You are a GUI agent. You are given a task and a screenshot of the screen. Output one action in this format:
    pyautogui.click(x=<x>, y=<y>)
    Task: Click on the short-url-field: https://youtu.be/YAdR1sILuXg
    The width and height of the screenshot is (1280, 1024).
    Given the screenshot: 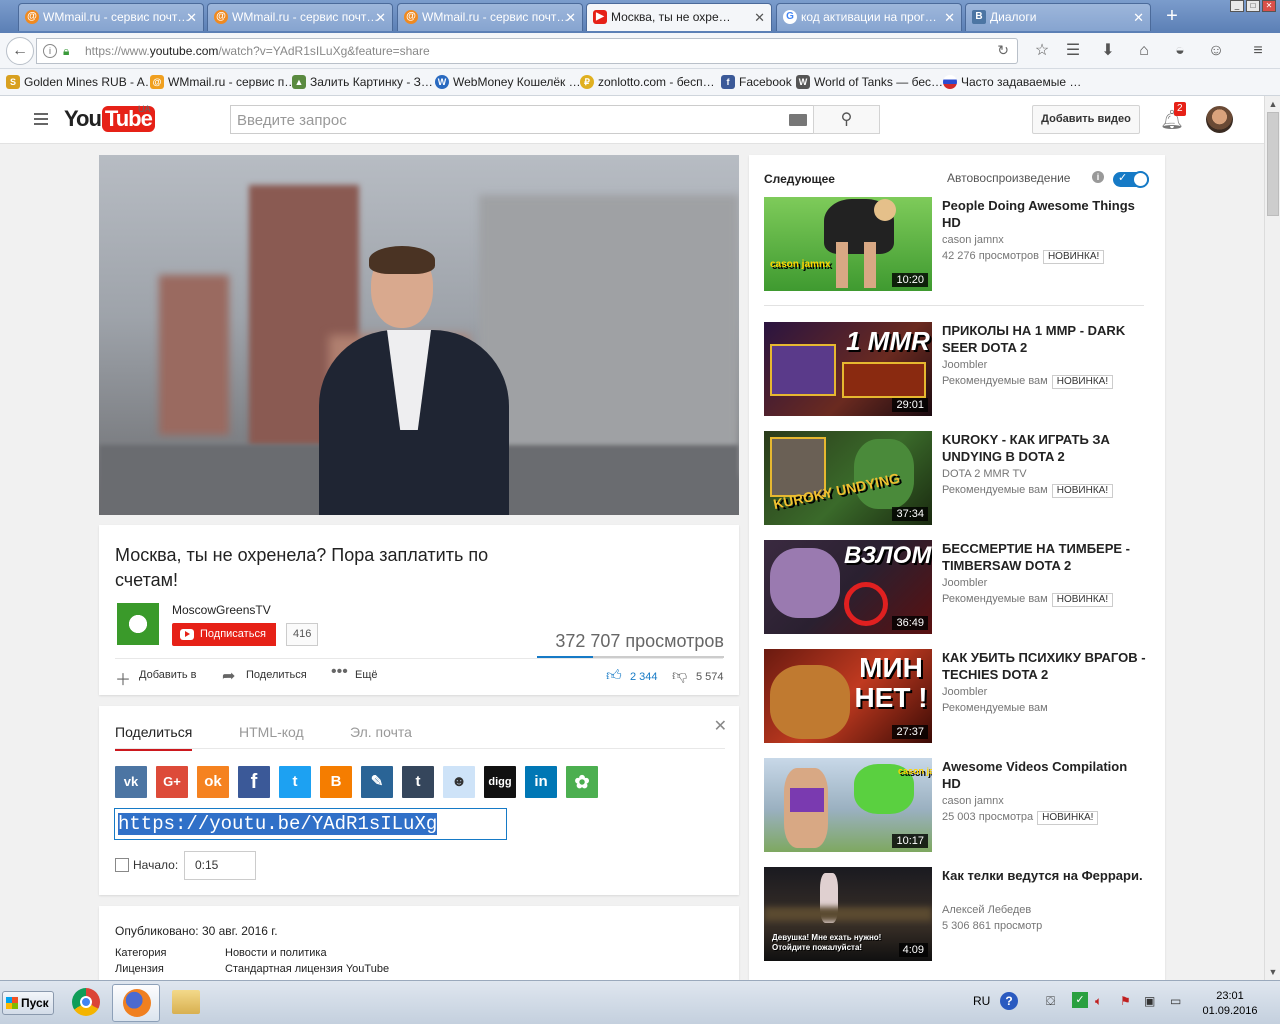 What is the action you would take?
    pyautogui.click(x=310, y=824)
    